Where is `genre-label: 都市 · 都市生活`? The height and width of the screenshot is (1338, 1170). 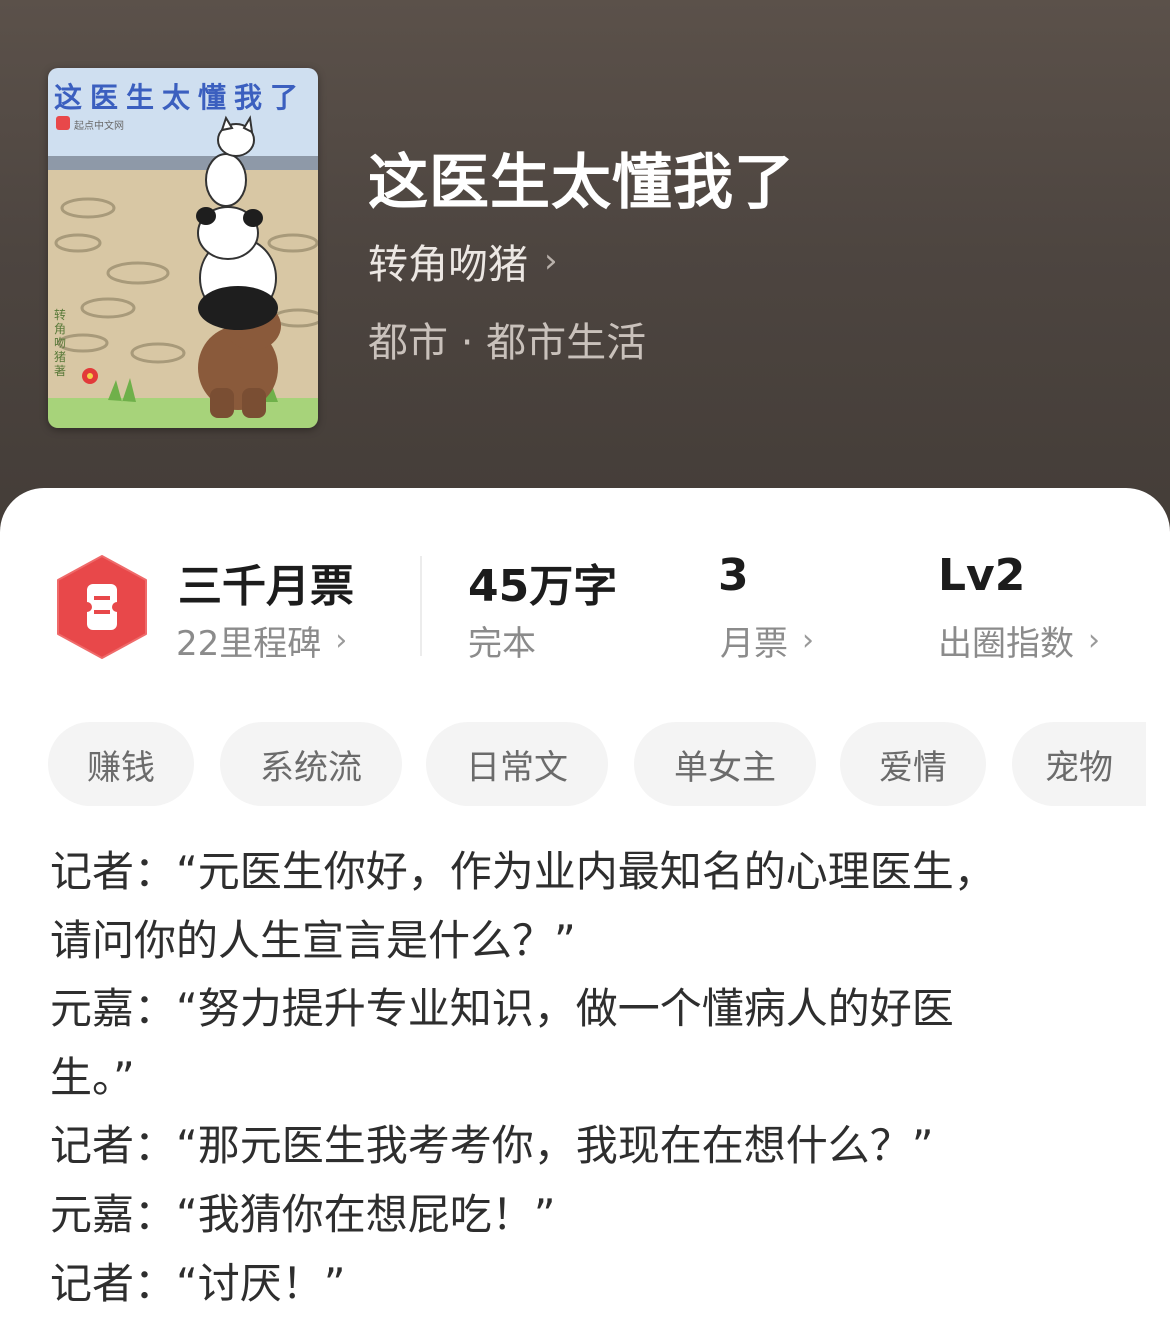 genre-label: 都市 · 都市生活 is located at coordinates (507, 343).